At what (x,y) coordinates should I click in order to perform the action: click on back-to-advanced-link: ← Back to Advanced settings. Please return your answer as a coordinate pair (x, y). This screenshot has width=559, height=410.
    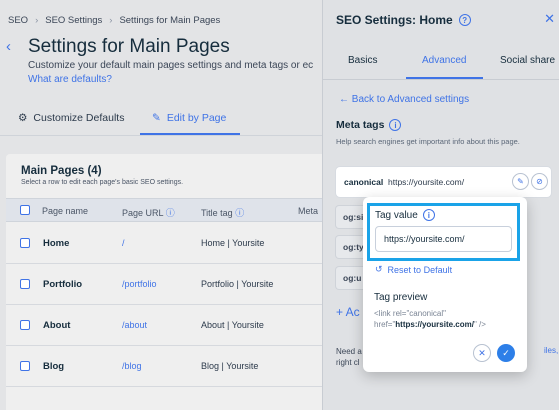
    Looking at the image, I should click on (404, 99).